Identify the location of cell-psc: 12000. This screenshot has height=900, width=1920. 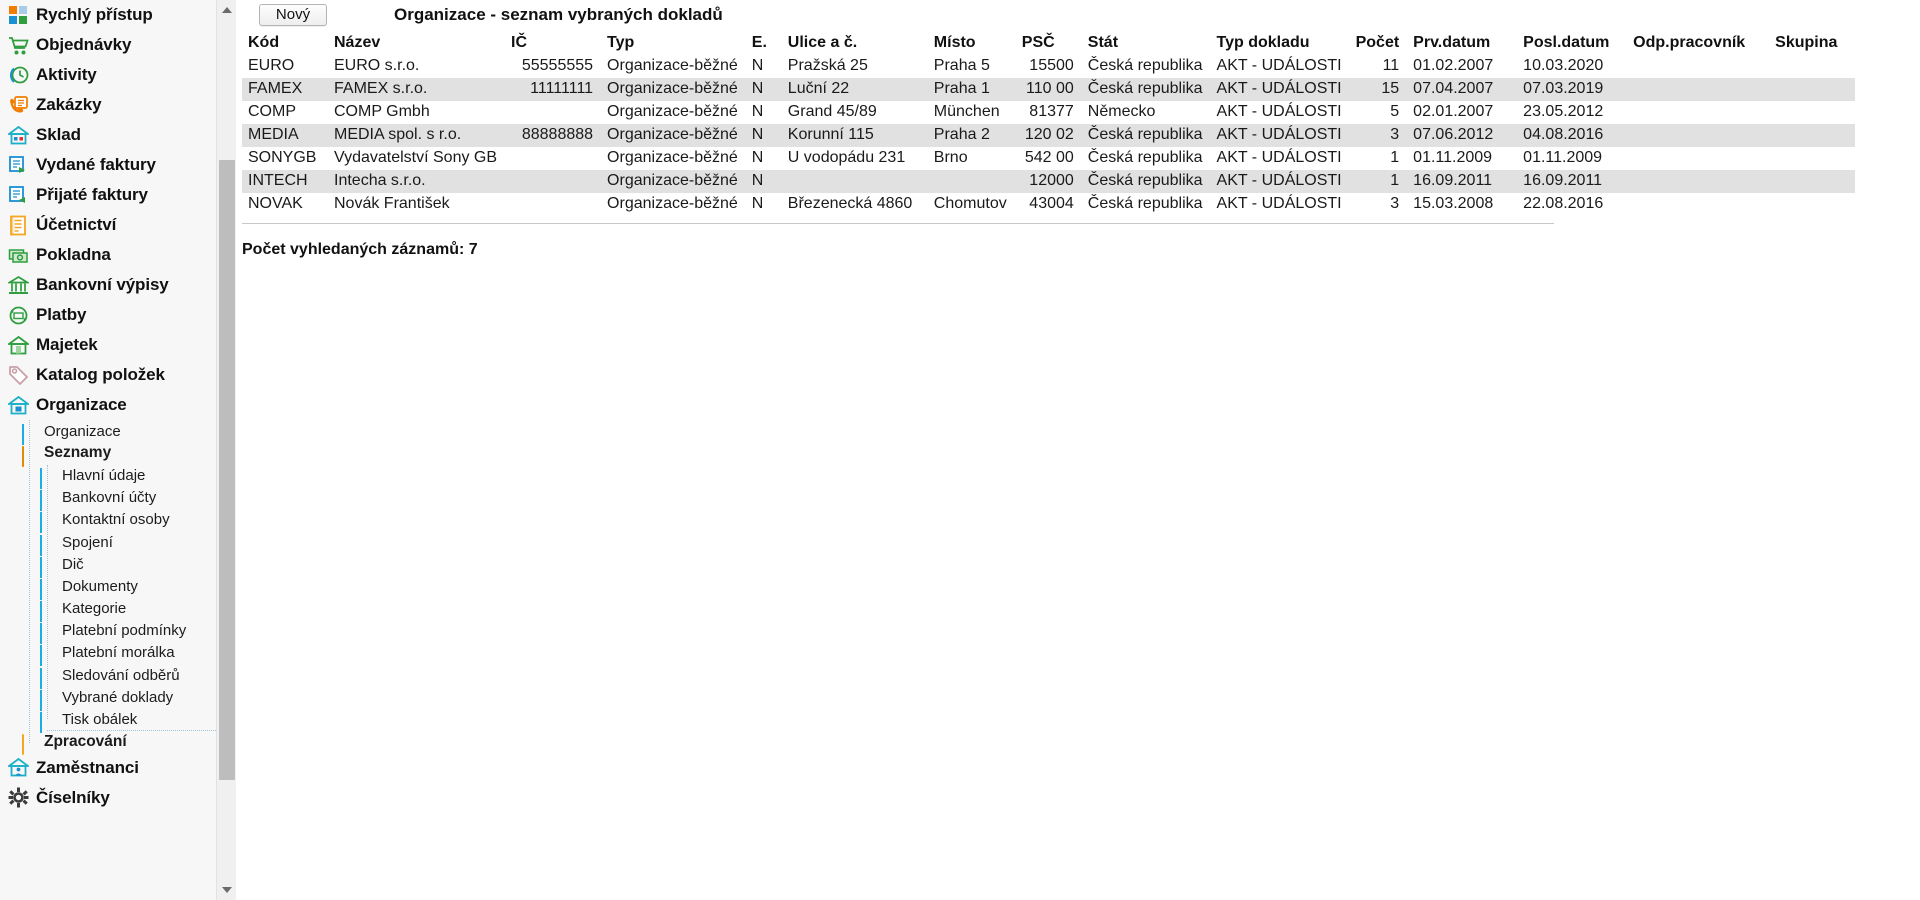
(1048, 181).